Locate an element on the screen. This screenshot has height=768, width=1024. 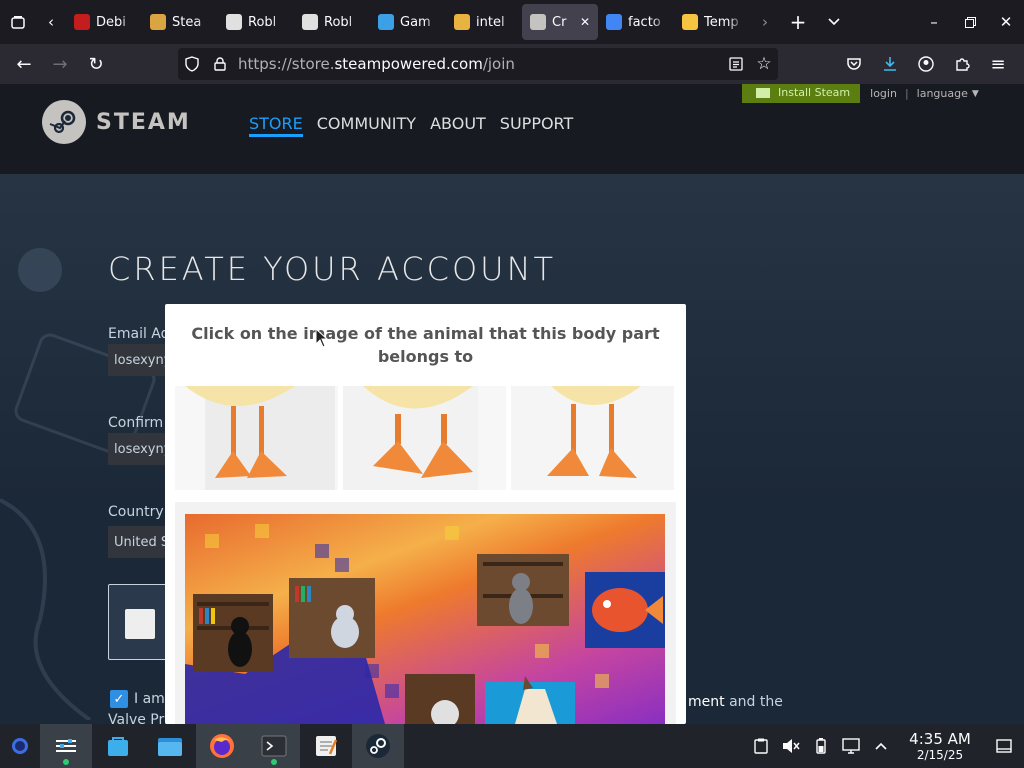
clock: 4:35 AM 2/15/25 is located at coordinates (940, 746).